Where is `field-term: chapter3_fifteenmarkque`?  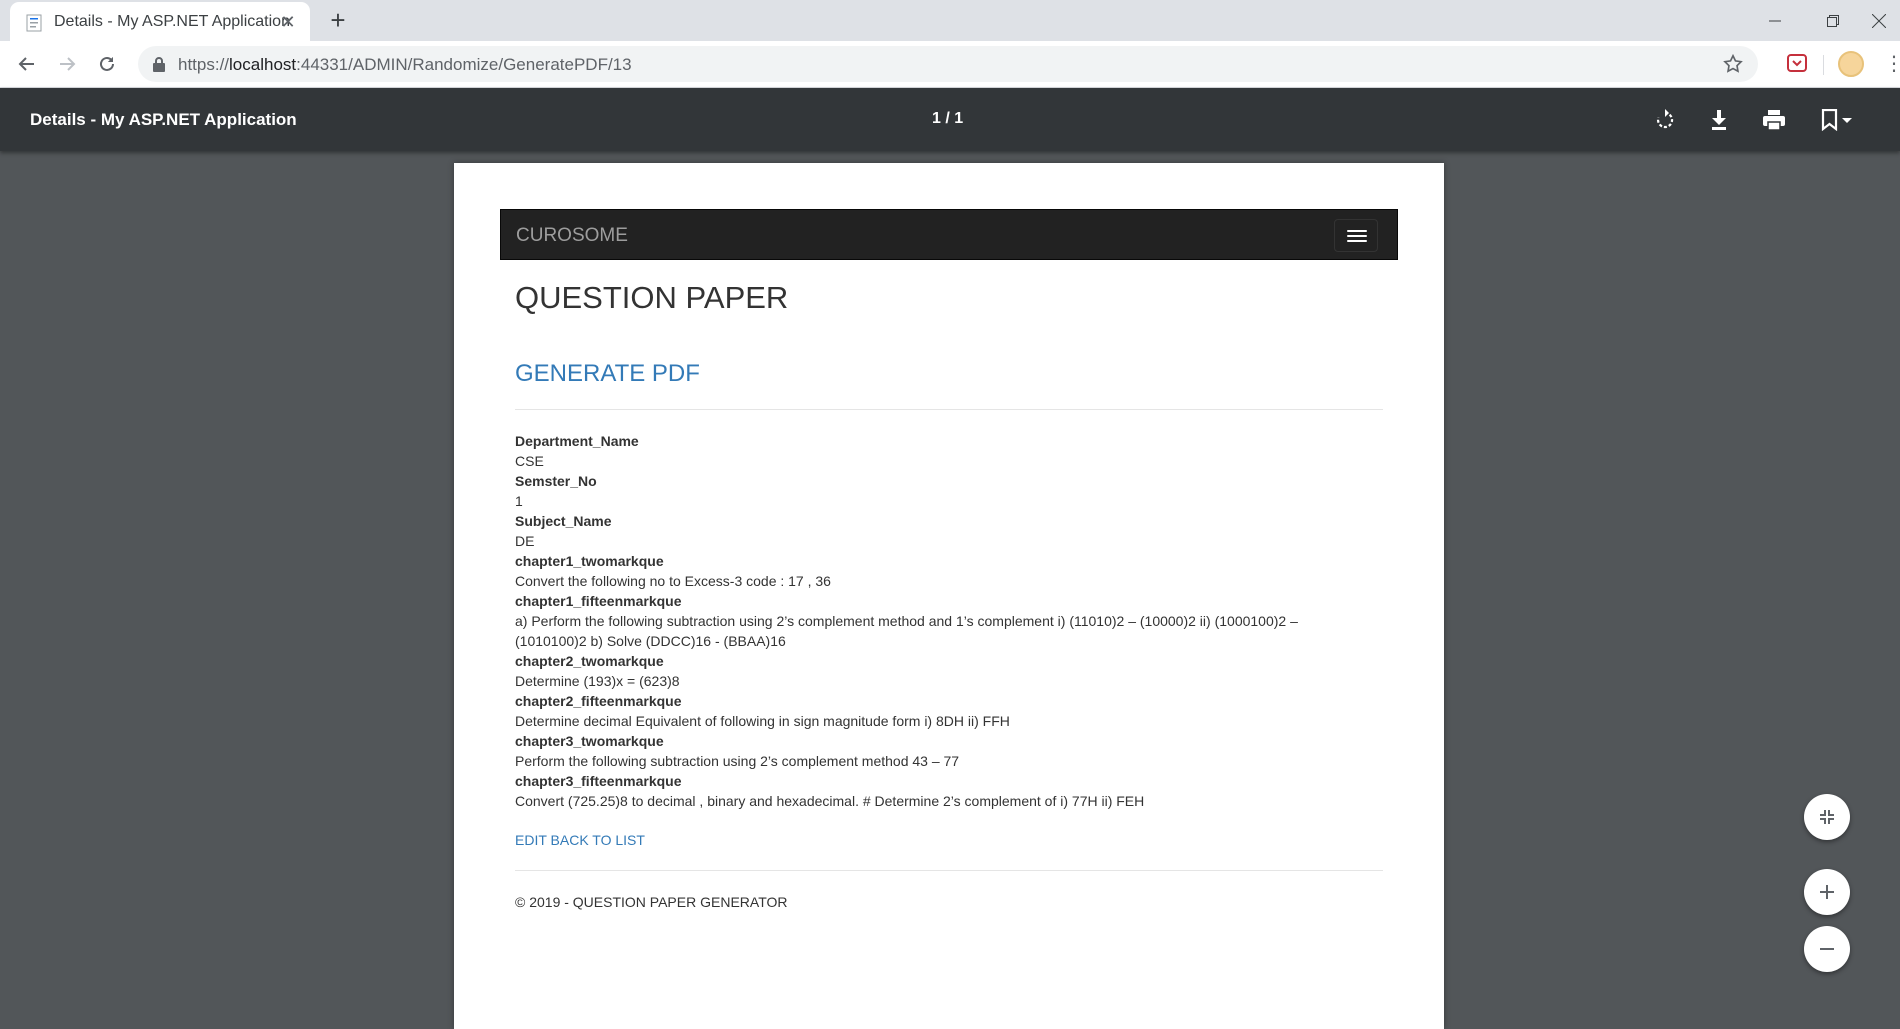 field-term: chapter3_fifteenmarkque is located at coordinates (598, 781).